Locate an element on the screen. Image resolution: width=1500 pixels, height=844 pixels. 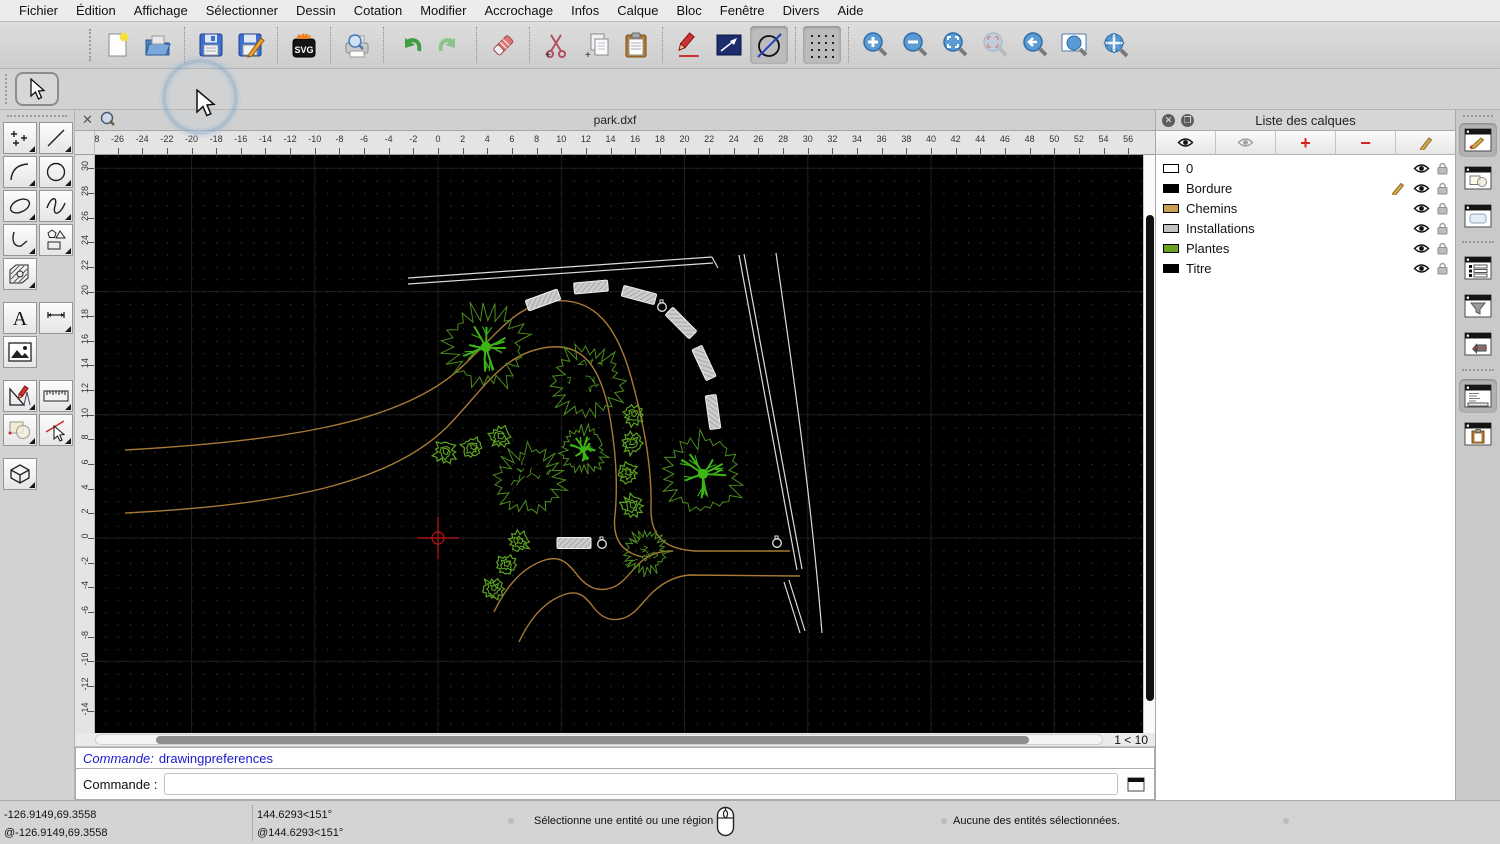
vertical-scrollbar is located at coordinates (1149, 444).